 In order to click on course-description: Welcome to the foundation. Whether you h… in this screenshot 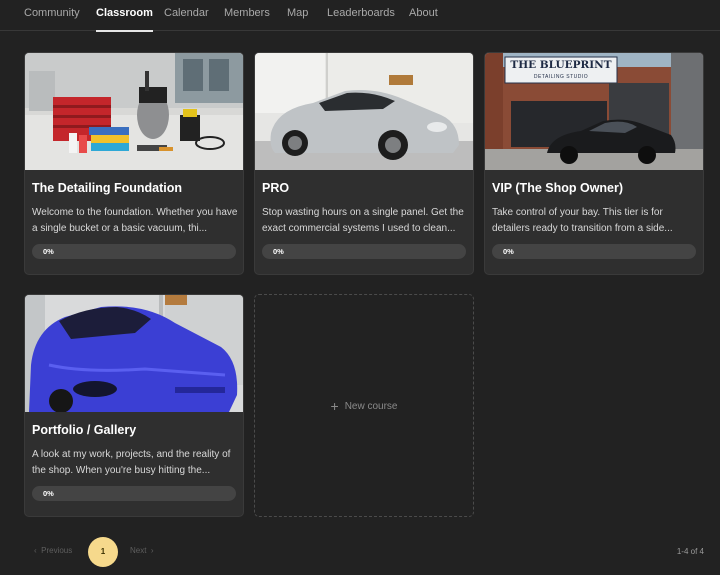, I will do `click(135, 220)`.